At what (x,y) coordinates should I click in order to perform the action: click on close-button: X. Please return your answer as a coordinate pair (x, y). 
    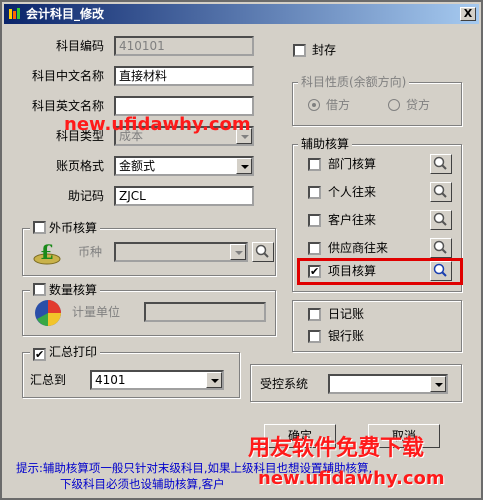
    Looking at the image, I should click on (468, 14).